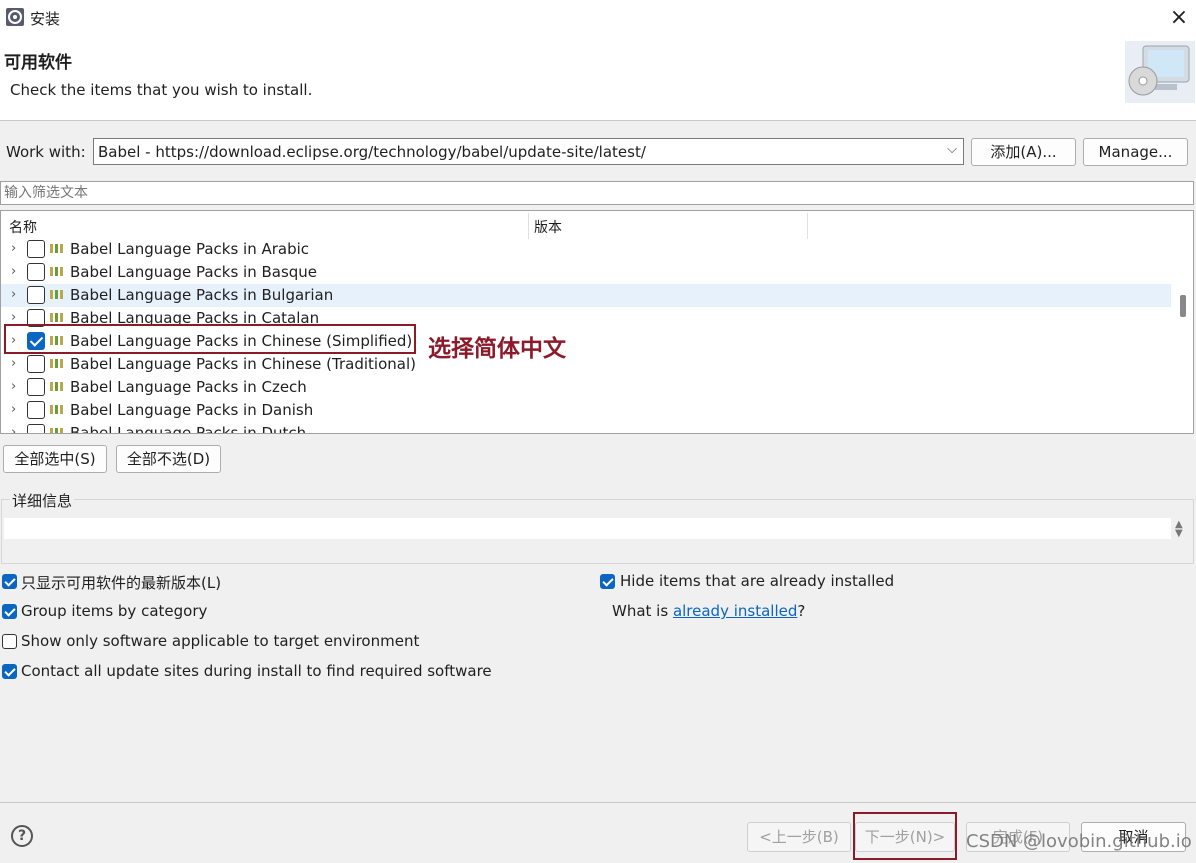  Describe the element at coordinates (45, 19) in the screenshot. I see `window-title: 安装` at that location.